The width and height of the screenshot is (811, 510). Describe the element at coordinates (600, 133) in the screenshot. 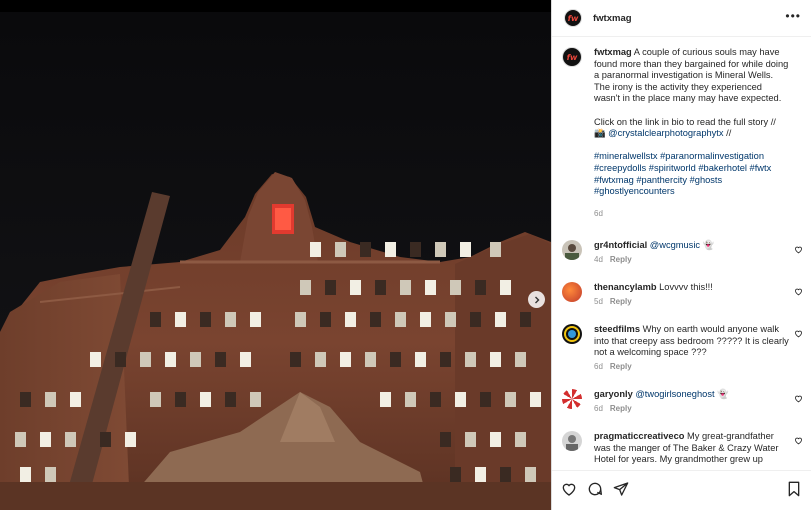

I see `camera-emoji: 📸` at that location.